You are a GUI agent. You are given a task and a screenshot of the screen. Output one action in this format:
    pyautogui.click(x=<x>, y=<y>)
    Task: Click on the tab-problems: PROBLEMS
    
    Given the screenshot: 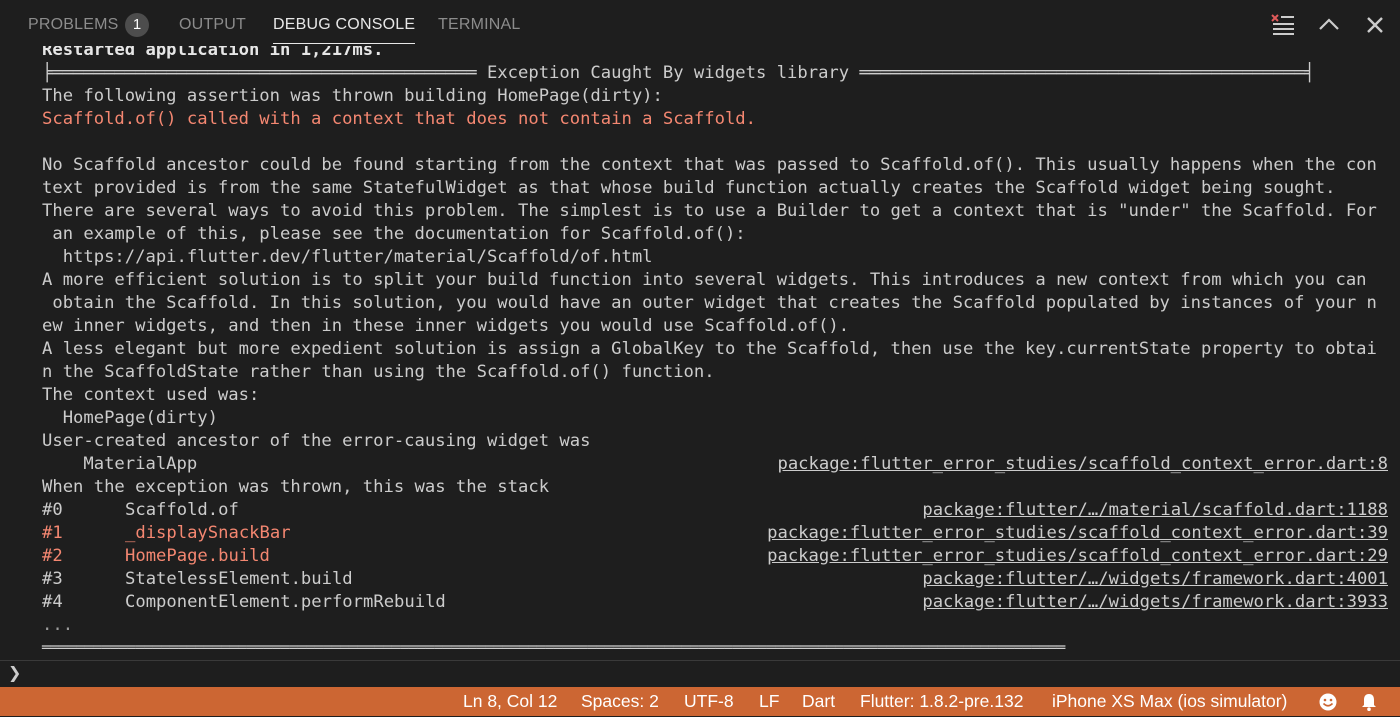 What is the action you would take?
    pyautogui.click(x=73, y=23)
    